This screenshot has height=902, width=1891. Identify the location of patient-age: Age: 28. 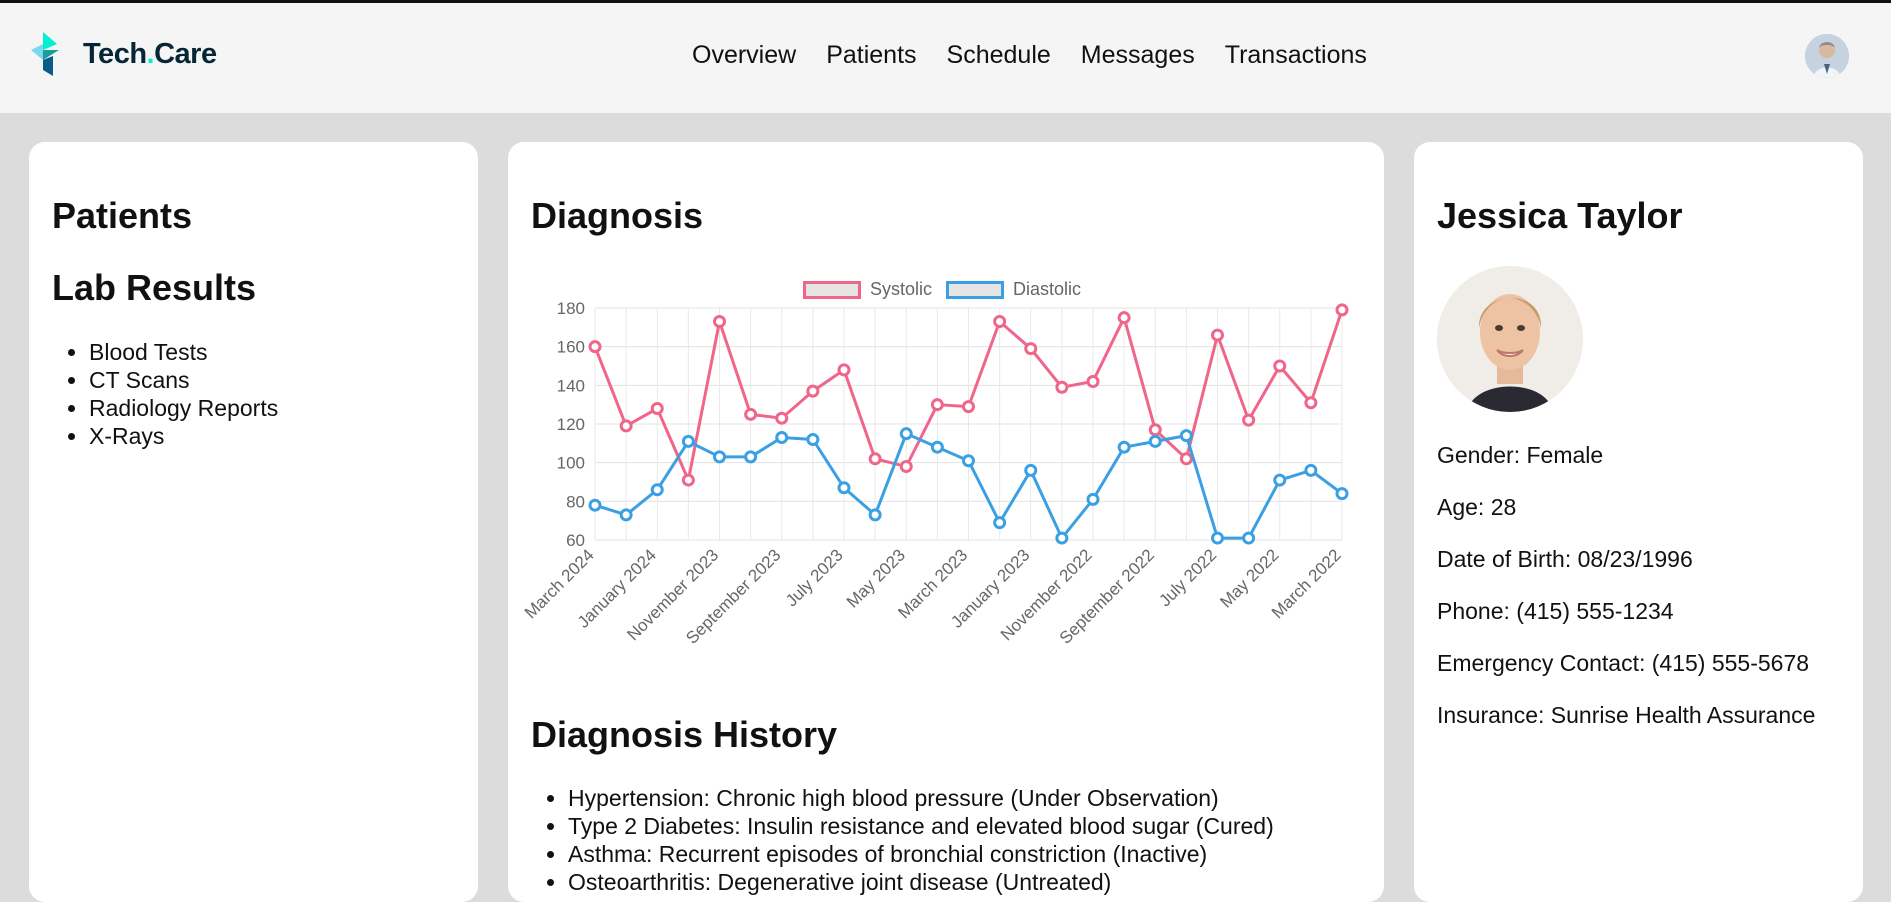
(1477, 507).